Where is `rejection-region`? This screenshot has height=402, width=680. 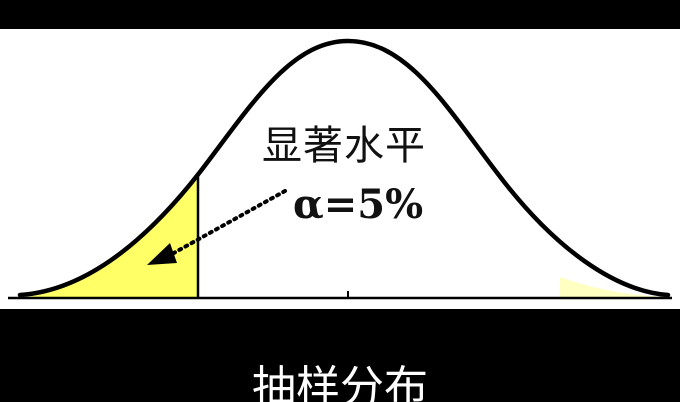 rejection-region is located at coordinates (109, 236).